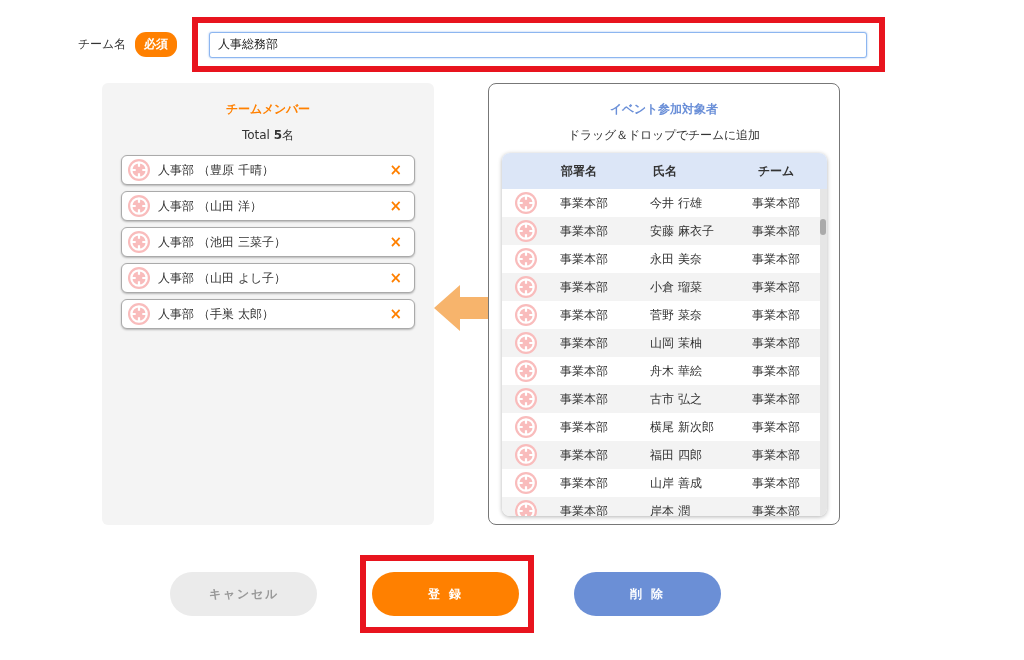 The height and width of the screenshot is (660, 1024). What do you see at coordinates (156, 44) in the screenshot?
I see `required-badge: 必須` at bounding box center [156, 44].